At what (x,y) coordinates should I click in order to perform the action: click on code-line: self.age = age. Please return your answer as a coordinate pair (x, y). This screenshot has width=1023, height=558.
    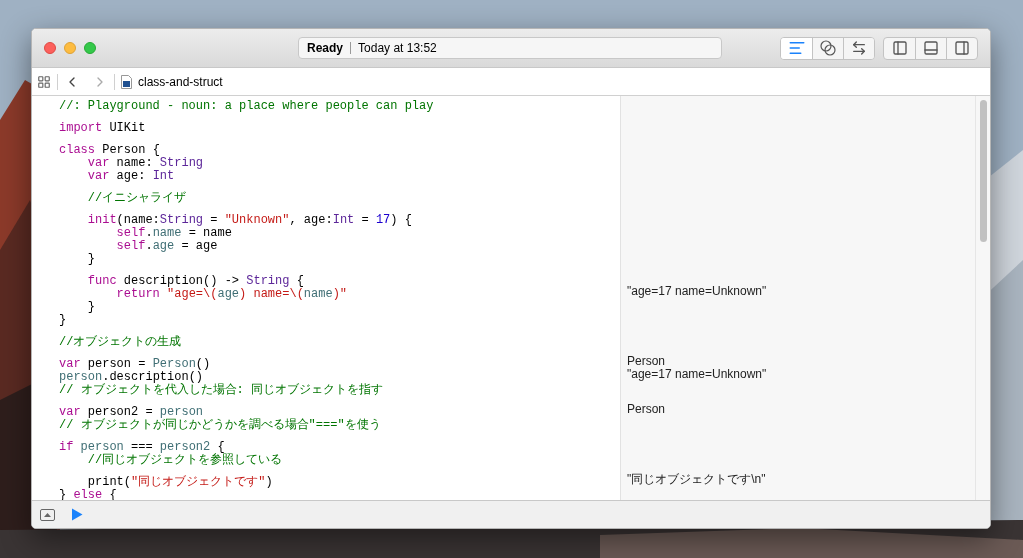
    Looking at the image, I should click on (166, 245).